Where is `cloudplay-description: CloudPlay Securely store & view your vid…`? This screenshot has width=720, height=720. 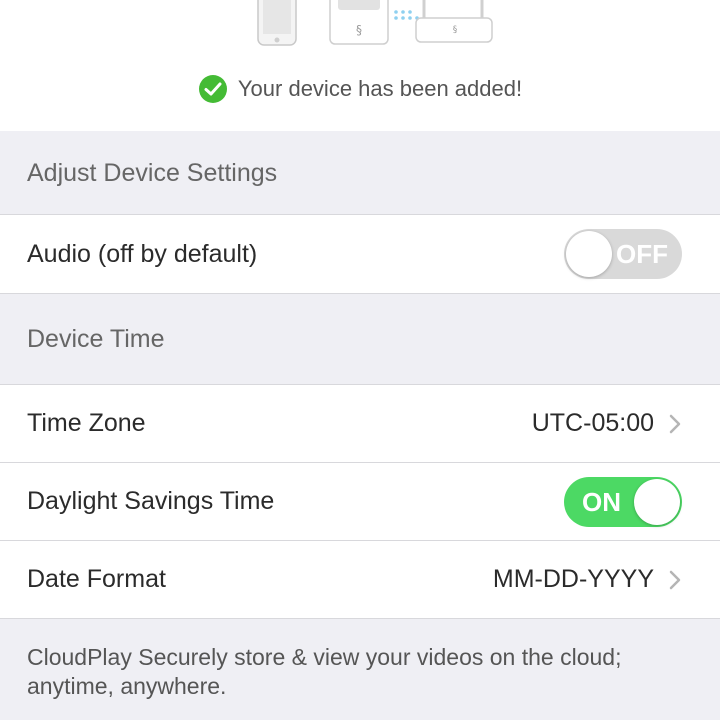 cloudplay-description: CloudPlay Securely store & view your vid… is located at coordinates (324, 671).